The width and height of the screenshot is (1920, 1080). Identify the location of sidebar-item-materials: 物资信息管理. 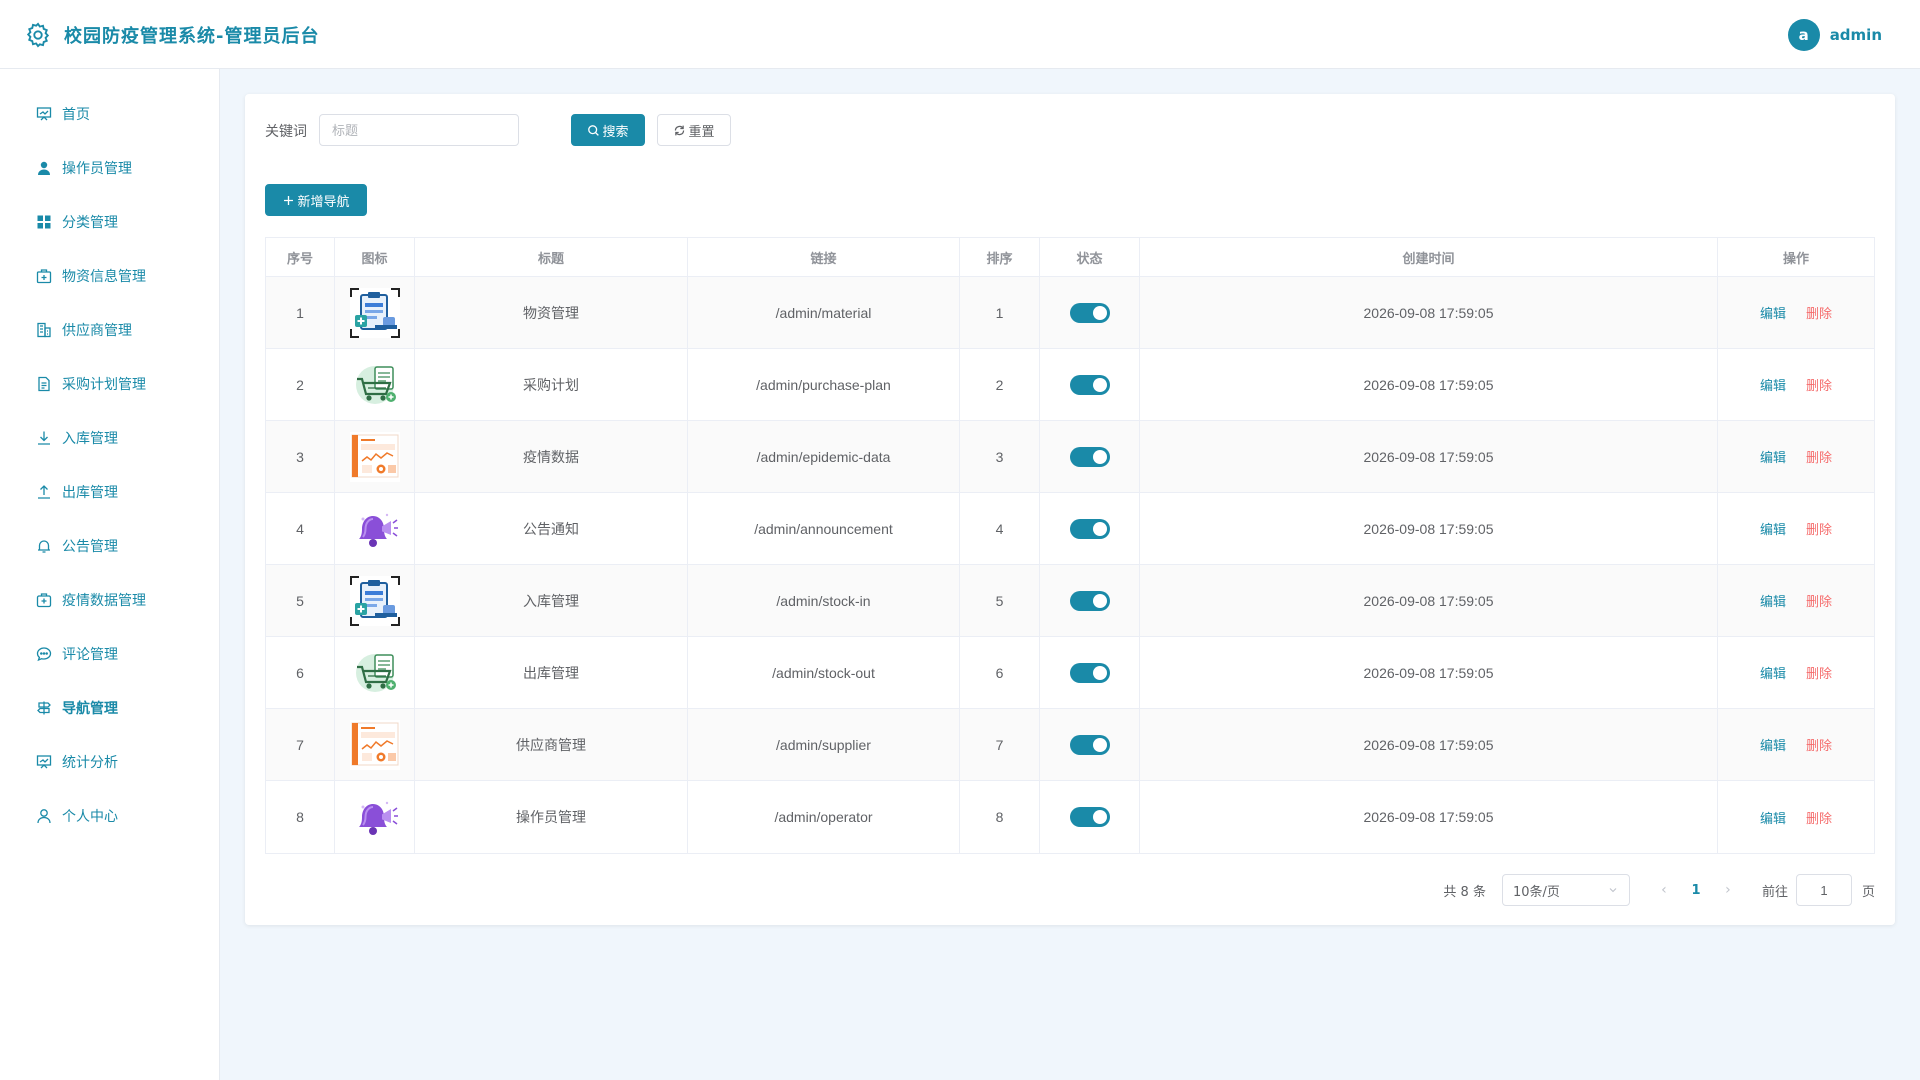
(109, 276).